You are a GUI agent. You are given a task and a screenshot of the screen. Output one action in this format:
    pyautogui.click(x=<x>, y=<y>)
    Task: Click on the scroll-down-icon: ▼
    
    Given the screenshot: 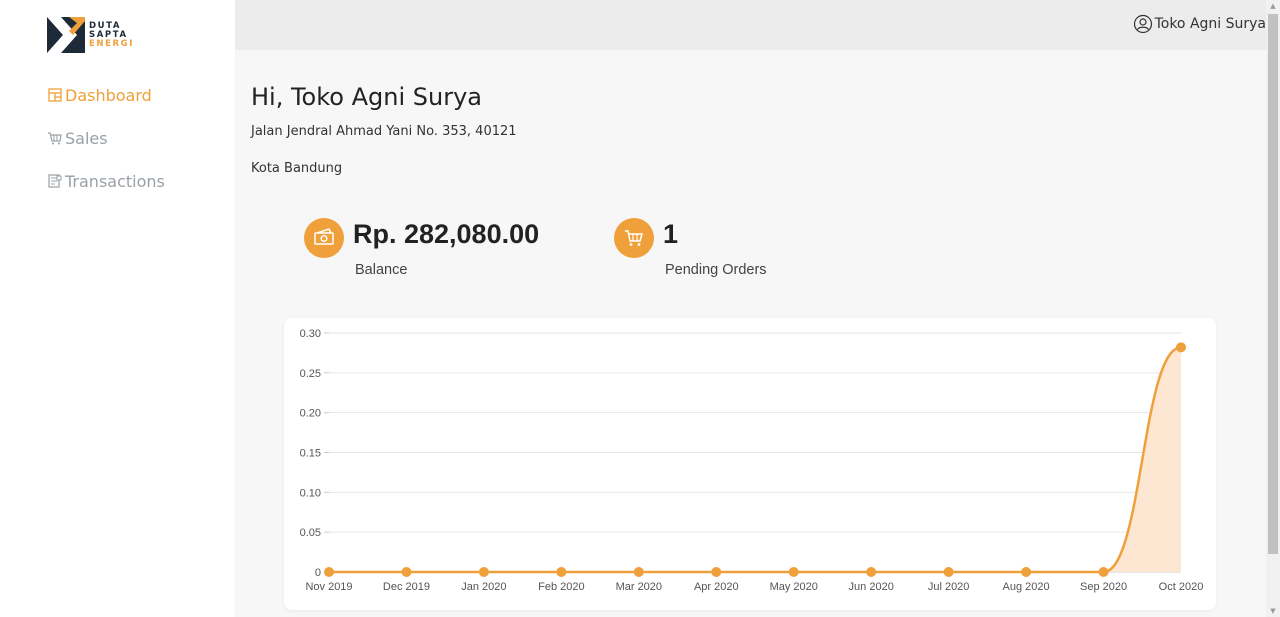 What is the action you would take?
    pyautogui.click(x=1273, y=611)
    